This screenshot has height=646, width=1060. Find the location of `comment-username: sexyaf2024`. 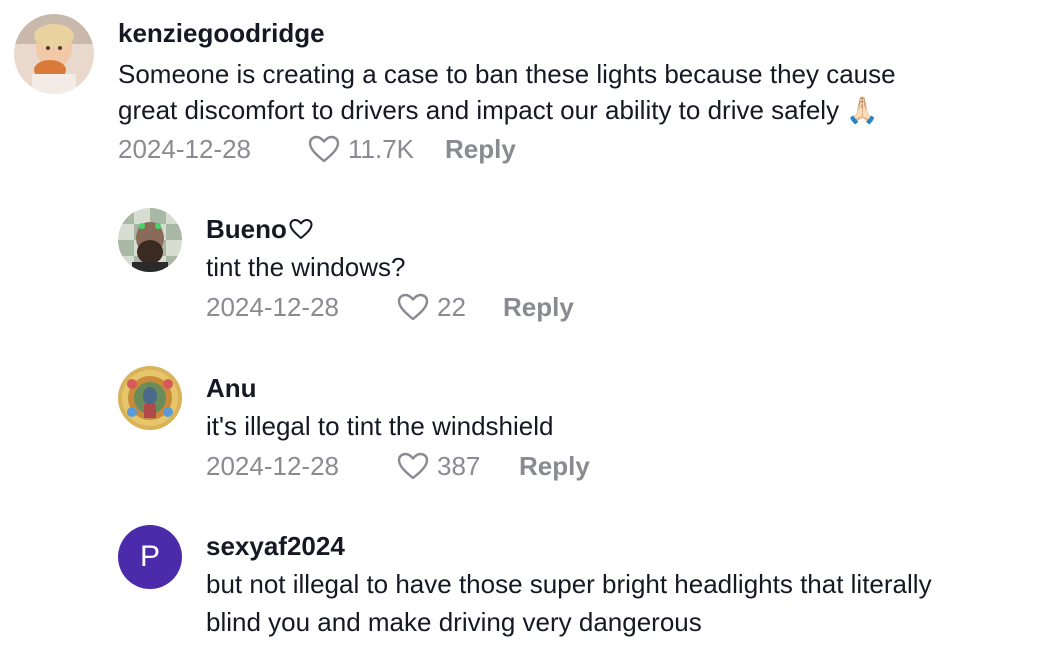

comment-username: sexyaf2024 is located at coordinates (275, 546).